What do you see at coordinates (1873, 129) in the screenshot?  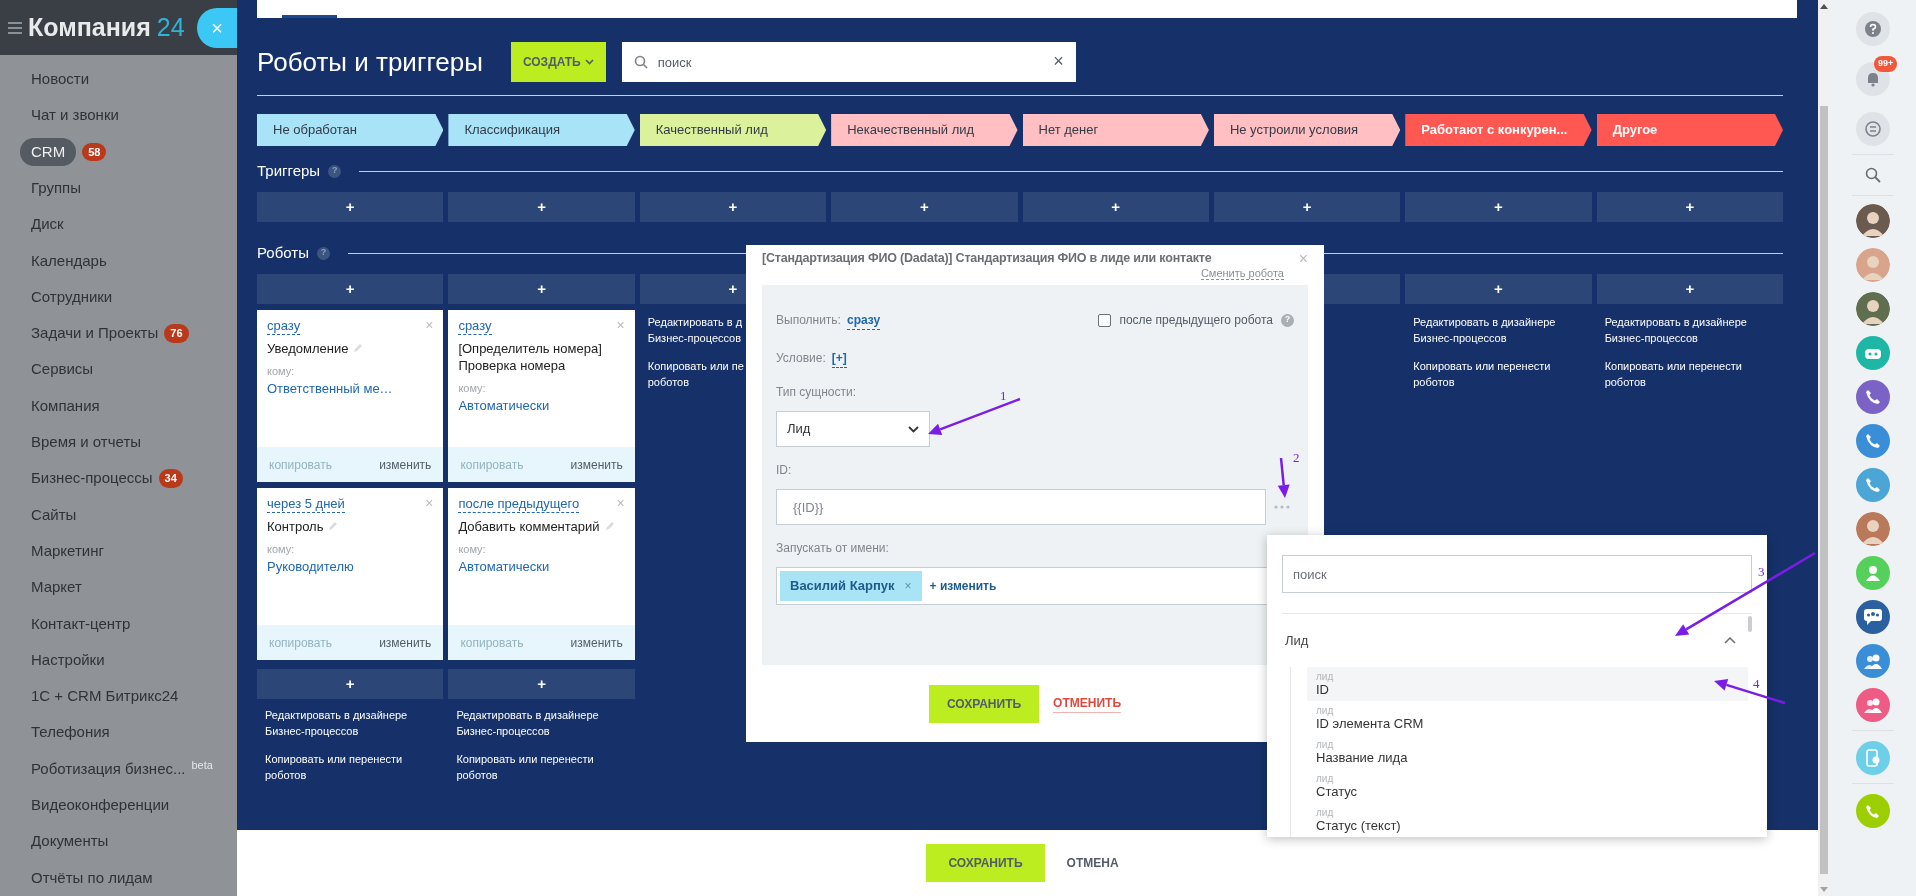 I see `chat-icon` at bounding box center [1873, 129].